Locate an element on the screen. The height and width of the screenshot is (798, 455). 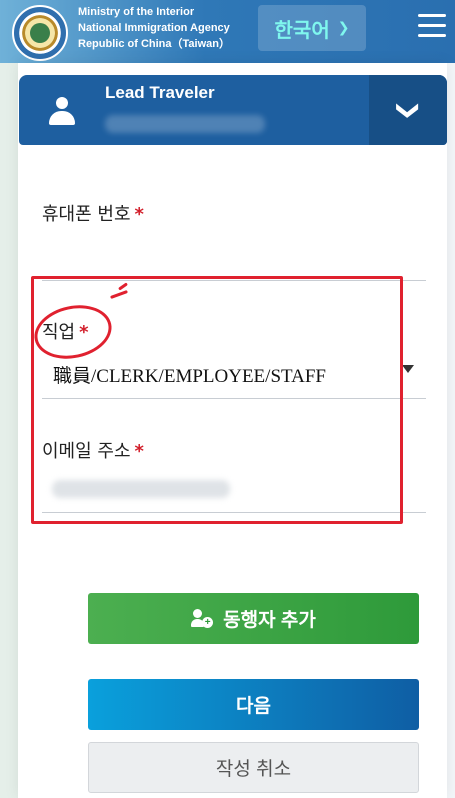
next-button: 다음 is located at coordinates (253, 704).